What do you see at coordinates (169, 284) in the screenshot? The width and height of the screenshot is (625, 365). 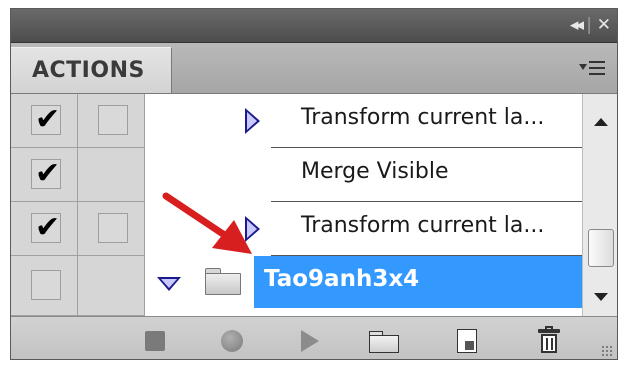 I see `expanded-triangle-icon` at bounding box center [169, 284].